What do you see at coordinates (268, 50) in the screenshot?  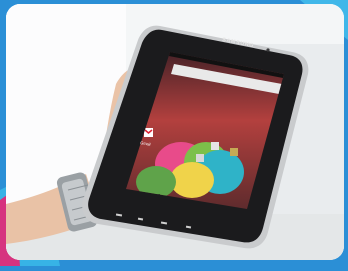 I see `front-camera` at bounding box center [268, 50].